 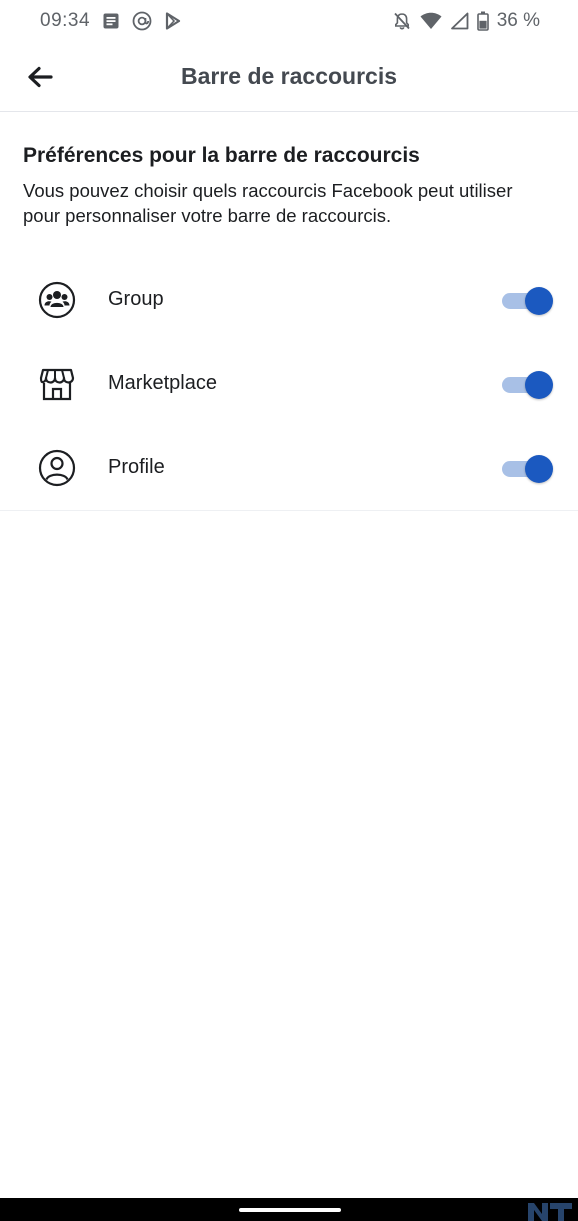 What do you see at coordinates (142, 21) in the screenshot?
I see `at-sign-icon` at bounding box center [142, 21].